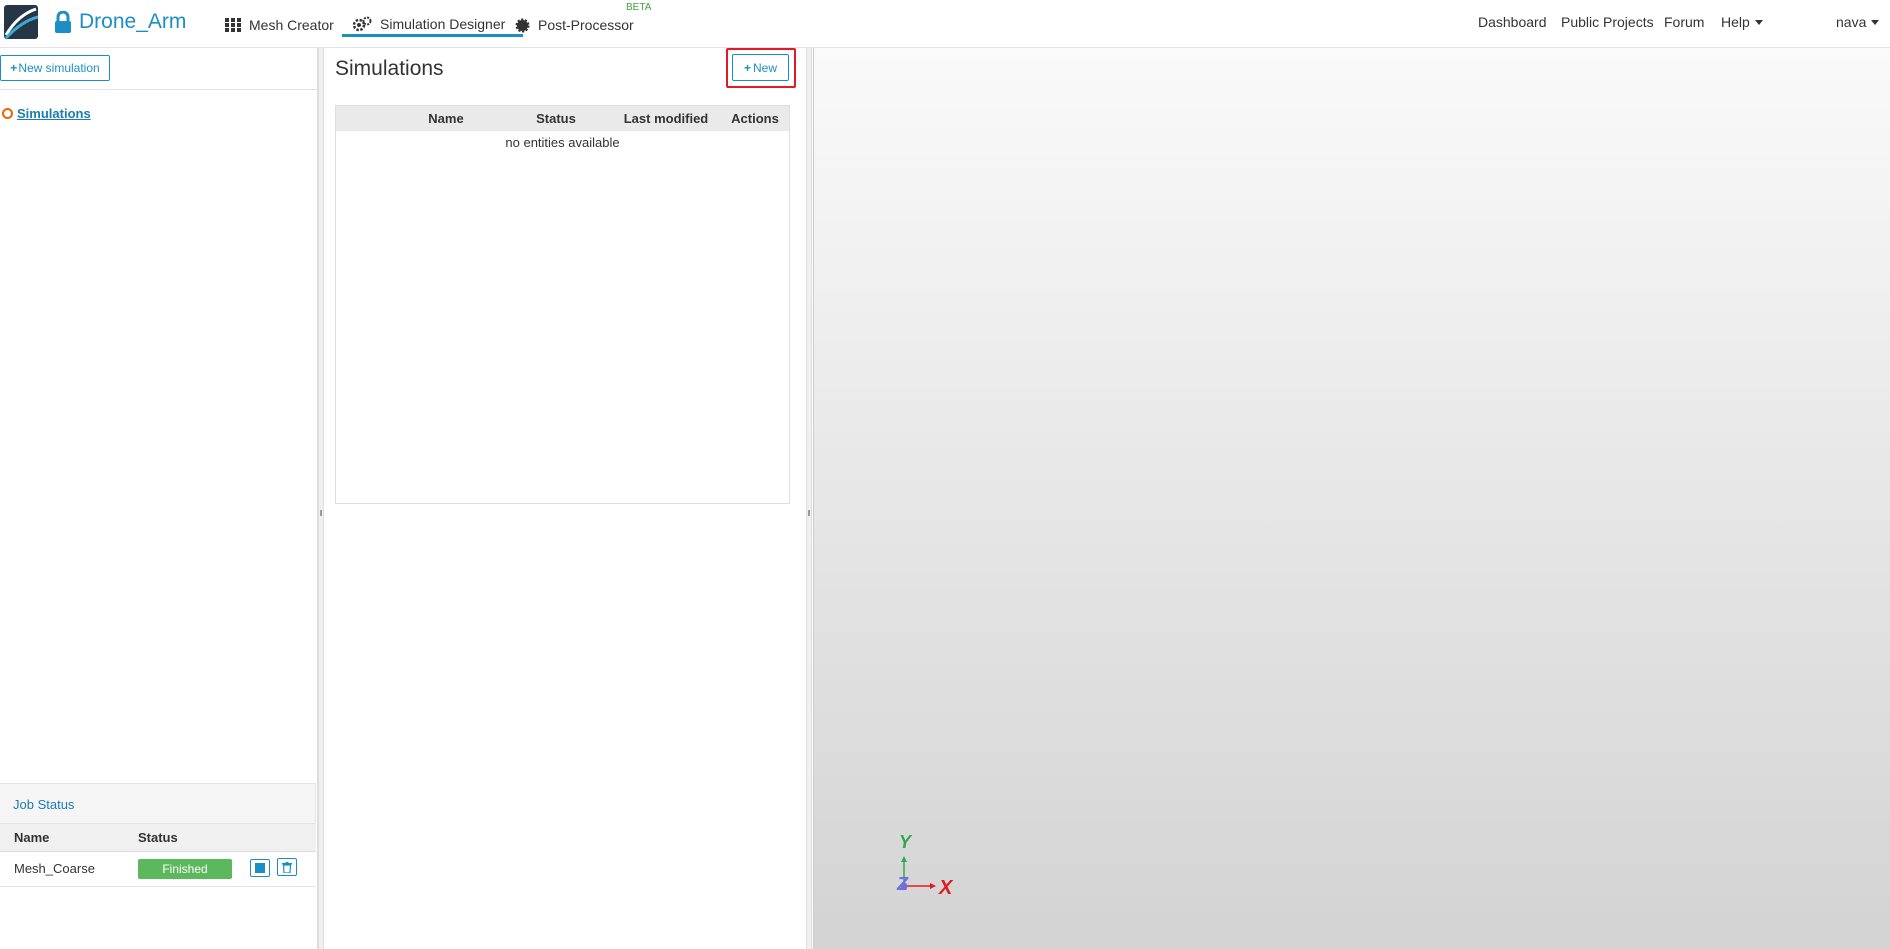 The height and width of the screenshot is (949, 1890). Describe the element at coordinates (185, 868) in the screenshot. I see `status-badge: Finished` at that location.